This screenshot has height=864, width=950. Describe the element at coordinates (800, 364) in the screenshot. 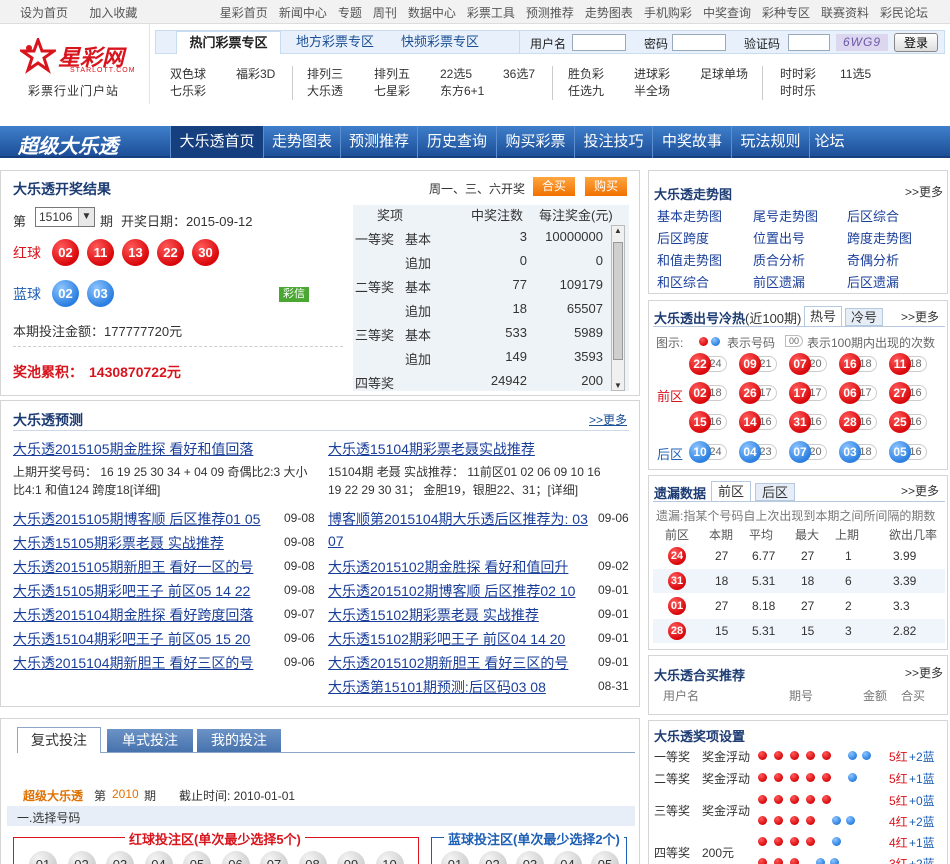

I see `hot-red-ball: 07` at that location.